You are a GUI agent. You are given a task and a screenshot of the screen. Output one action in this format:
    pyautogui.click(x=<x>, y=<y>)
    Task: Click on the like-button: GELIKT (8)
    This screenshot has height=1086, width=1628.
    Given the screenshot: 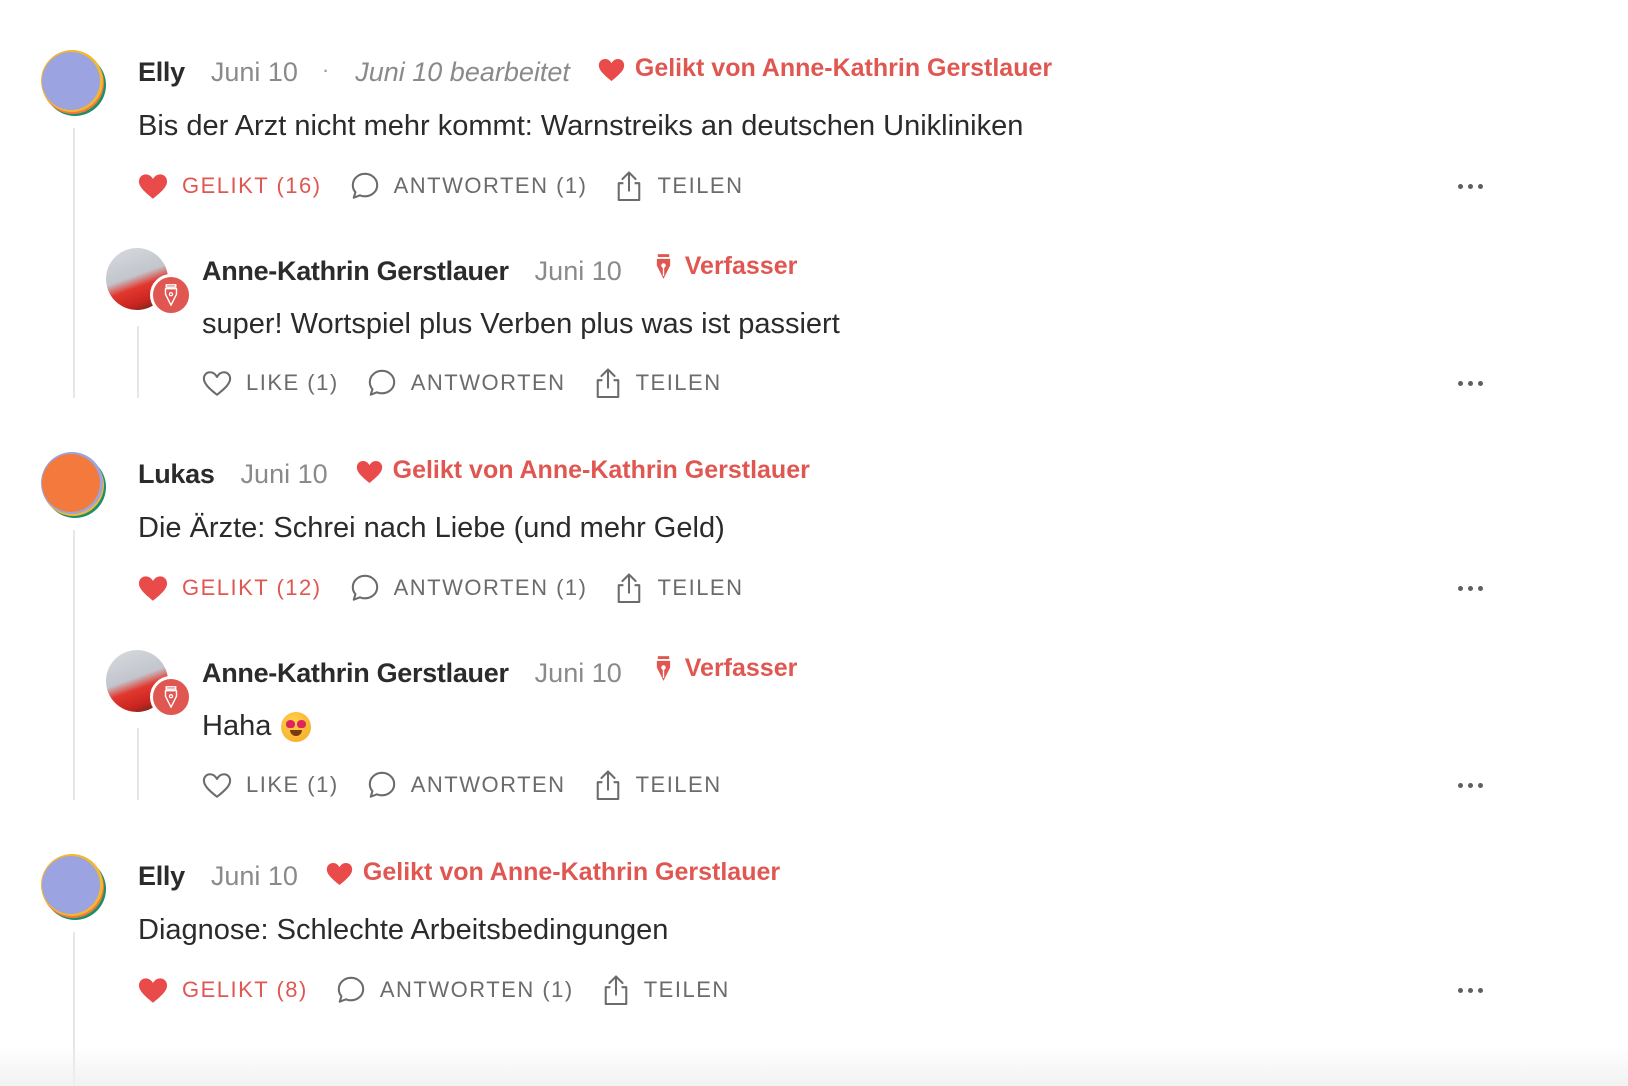 What is the action you would take?
    pyautogui.click(x=223, y=990)
    